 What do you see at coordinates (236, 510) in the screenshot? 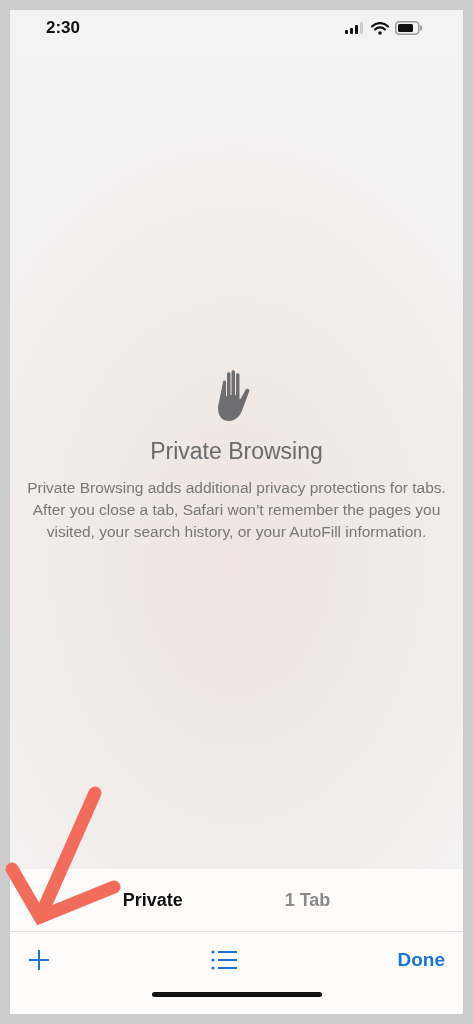
I see `empty-state-description: Private Browsing adds additional privacy protections for tabs. After you close a tab, Safari won’t remember the pages you visited, your search history, or your AutoFill information.` at bounding box center [236, 510].